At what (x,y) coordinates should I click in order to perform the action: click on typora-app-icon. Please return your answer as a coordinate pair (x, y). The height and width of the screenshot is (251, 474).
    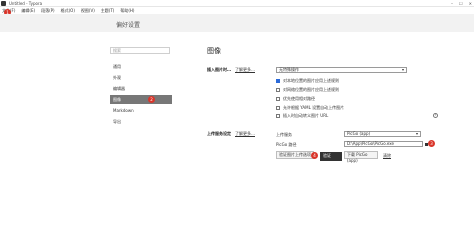
    Looking at the image, I should click on (3, 3).